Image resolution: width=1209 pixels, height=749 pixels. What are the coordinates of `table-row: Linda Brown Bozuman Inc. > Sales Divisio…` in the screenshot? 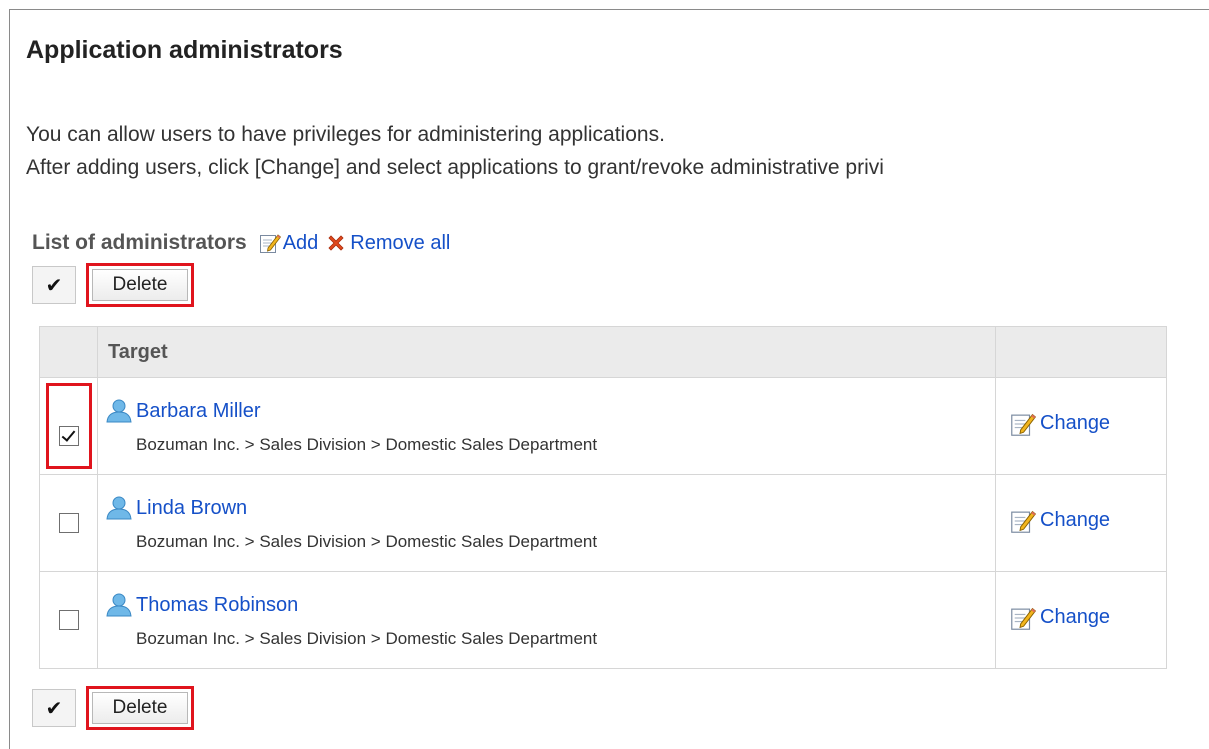 It's located at (603, 523).